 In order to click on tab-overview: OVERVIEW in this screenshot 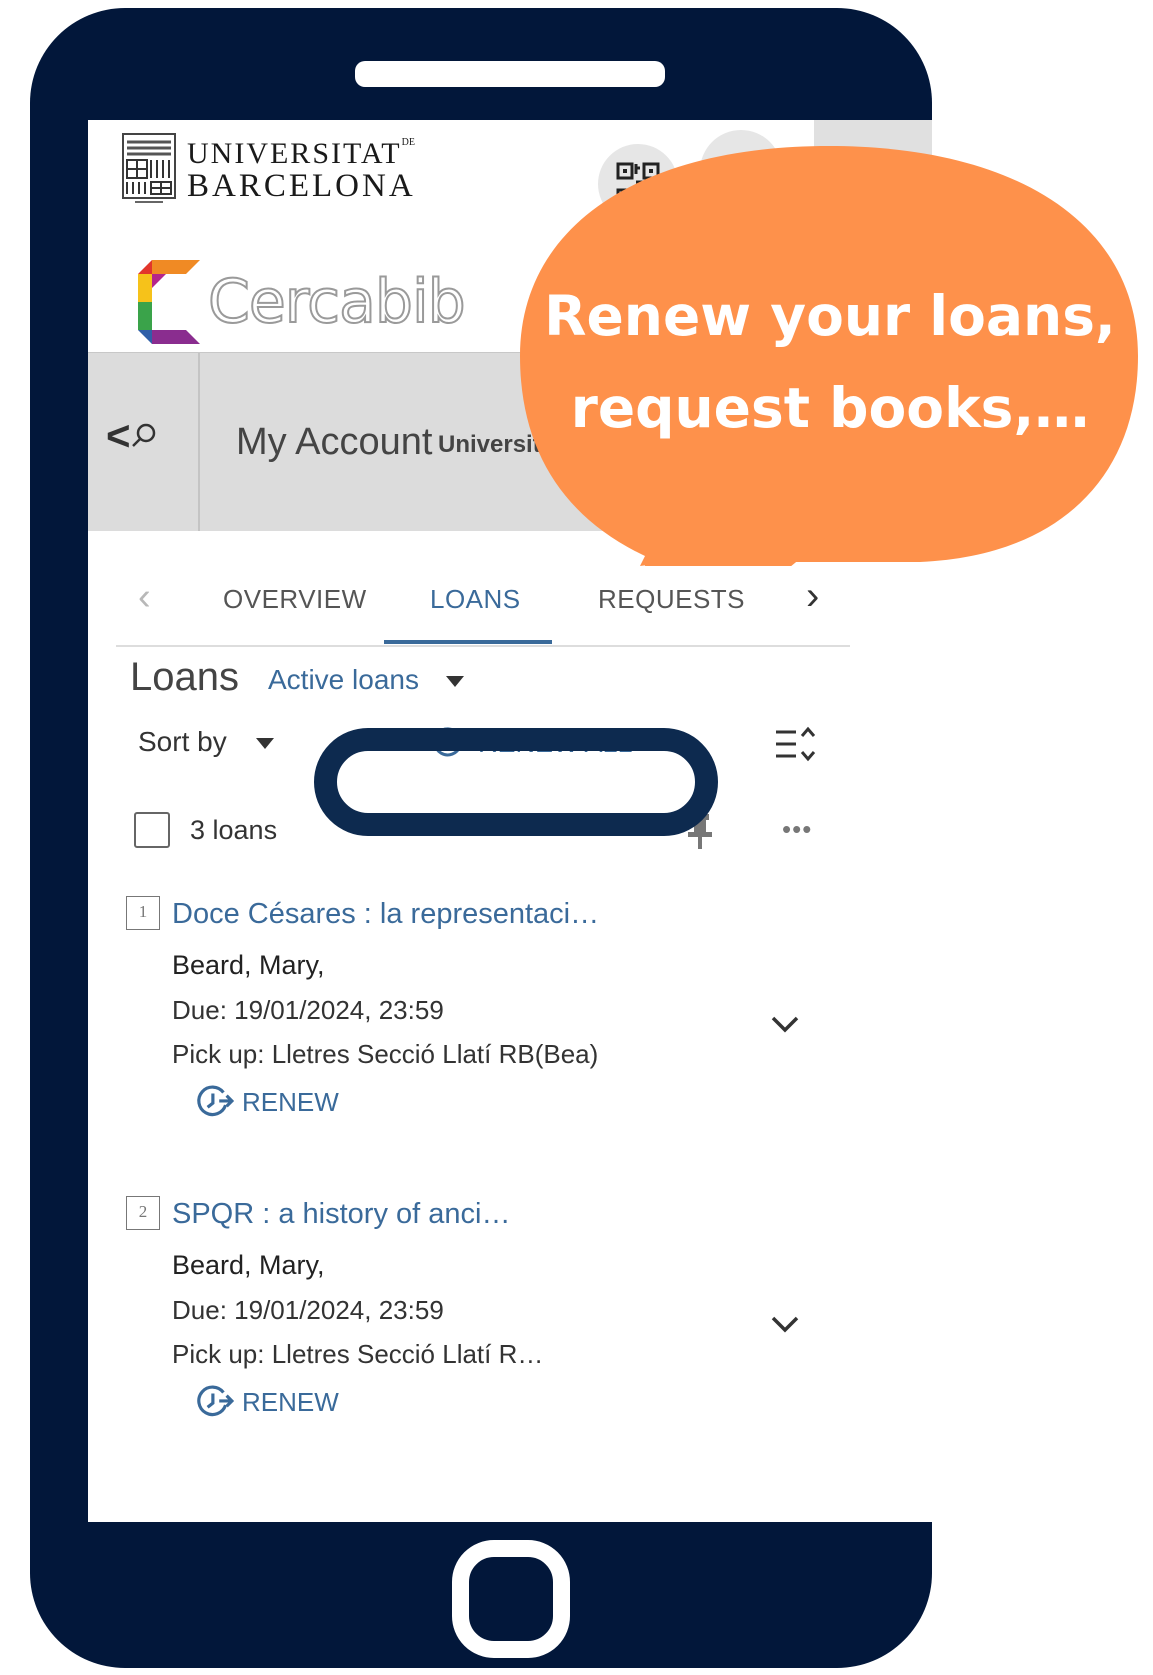, I will do `click(295, 599)`.